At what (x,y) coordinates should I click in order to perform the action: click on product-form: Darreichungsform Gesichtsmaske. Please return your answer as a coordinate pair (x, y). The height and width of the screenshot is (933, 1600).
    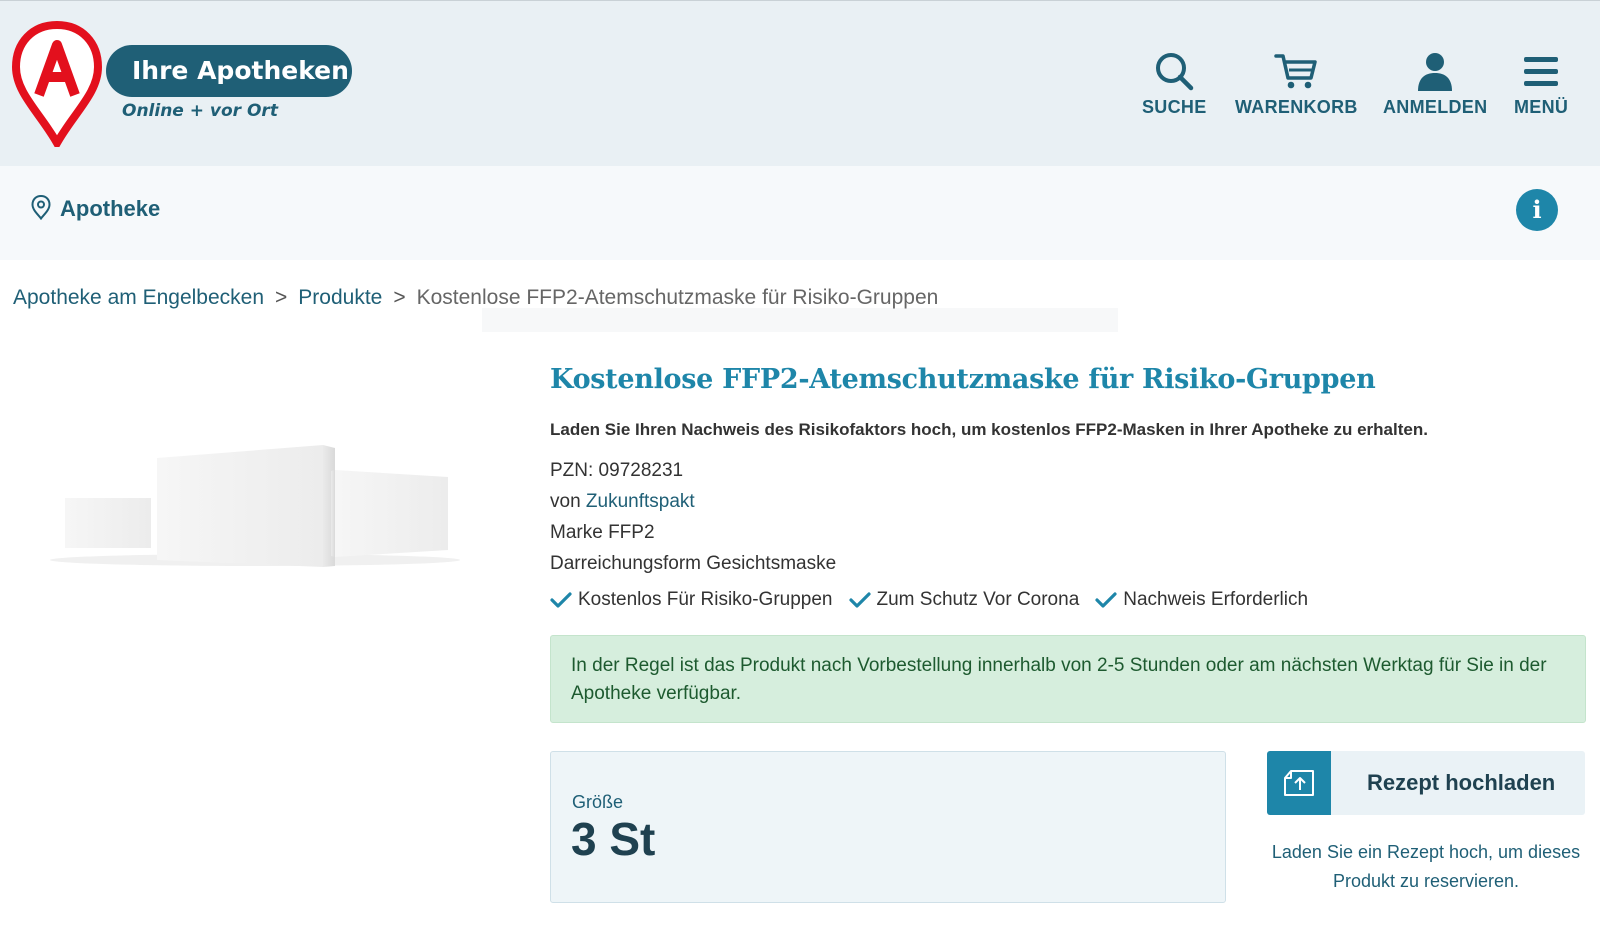
    Looking at the image, I should click on (693, 563).